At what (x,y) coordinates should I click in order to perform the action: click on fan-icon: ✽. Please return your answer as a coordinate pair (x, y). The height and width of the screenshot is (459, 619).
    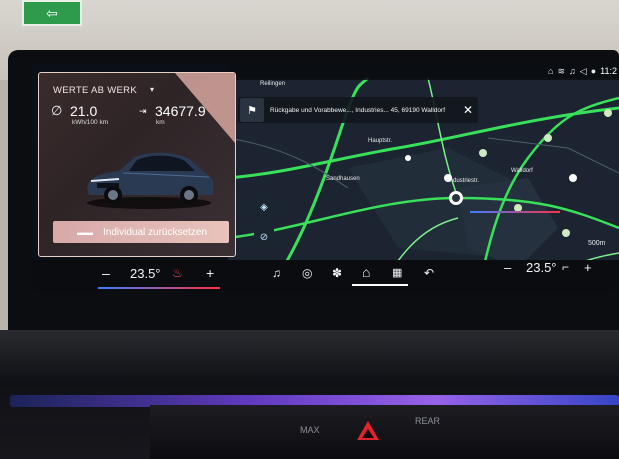
    Looking at the image, I should click on (337, 273).